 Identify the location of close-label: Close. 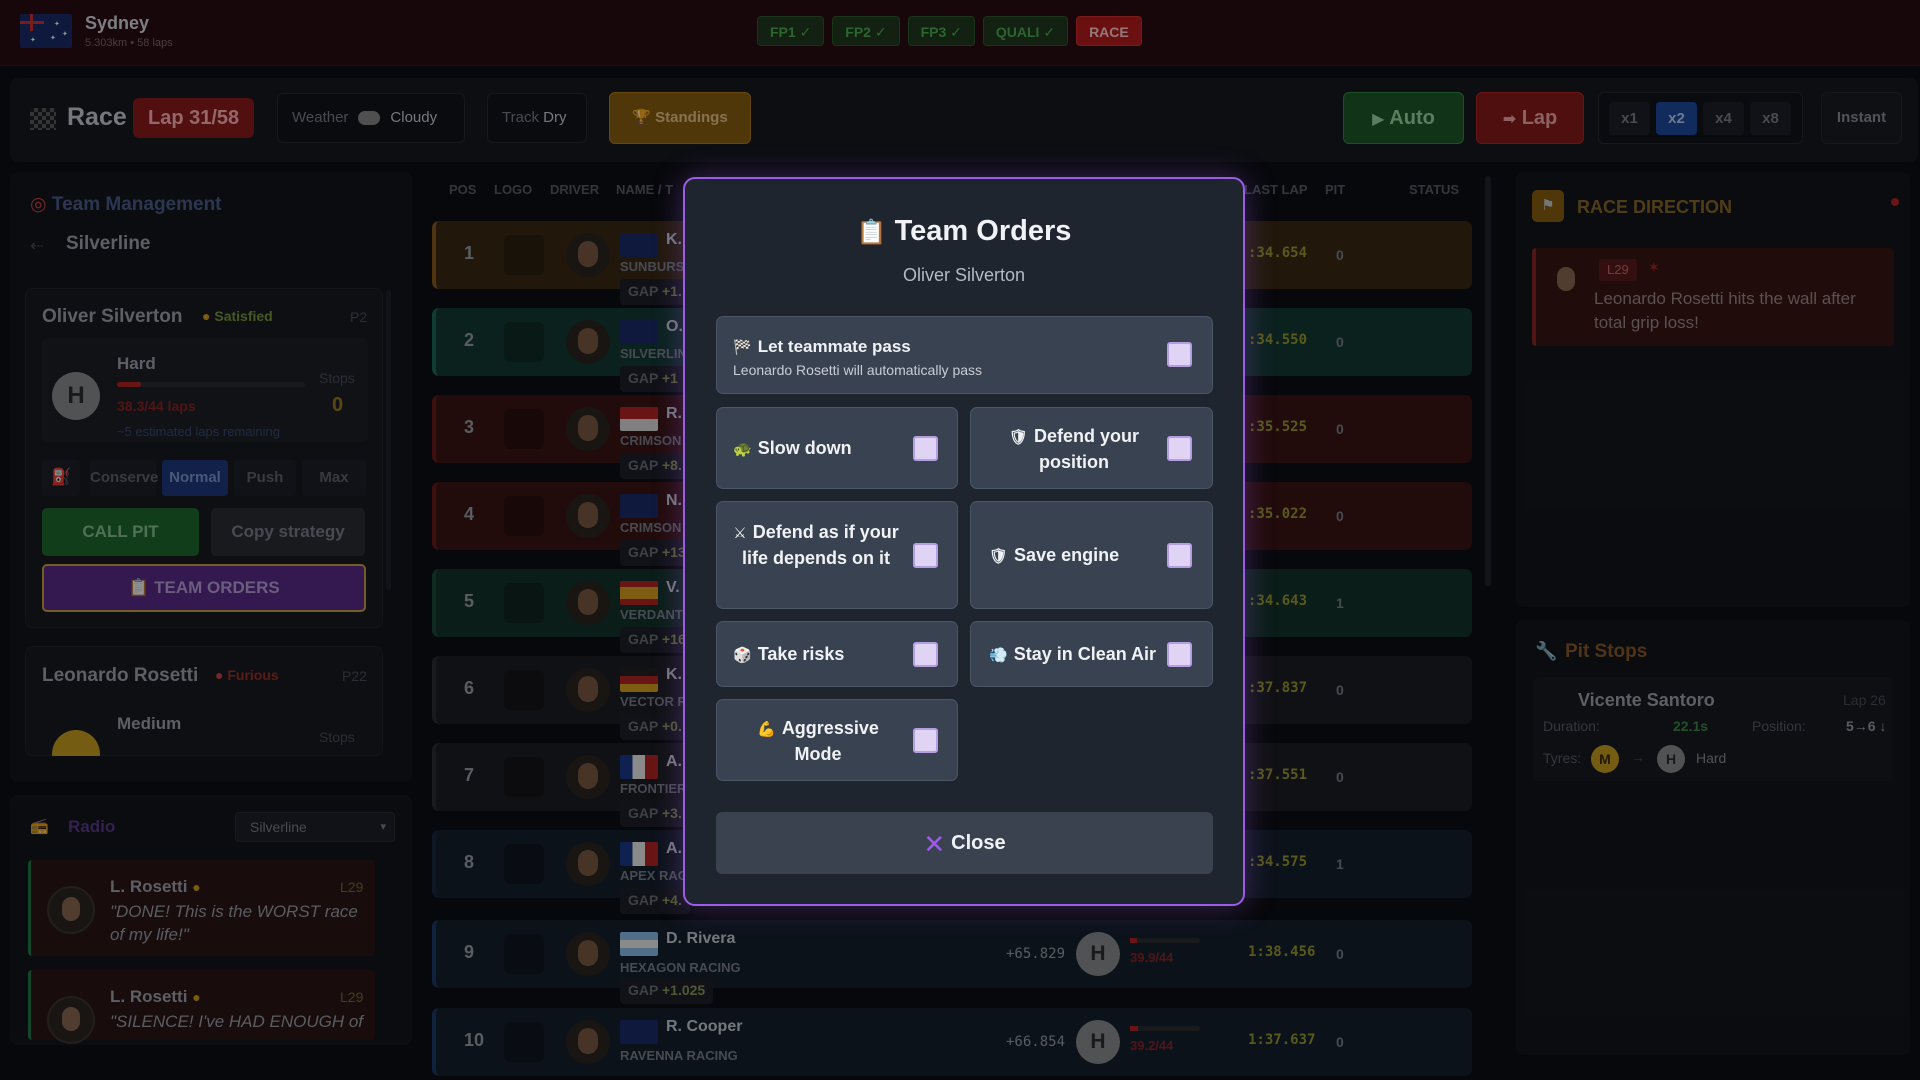
(978, 843).